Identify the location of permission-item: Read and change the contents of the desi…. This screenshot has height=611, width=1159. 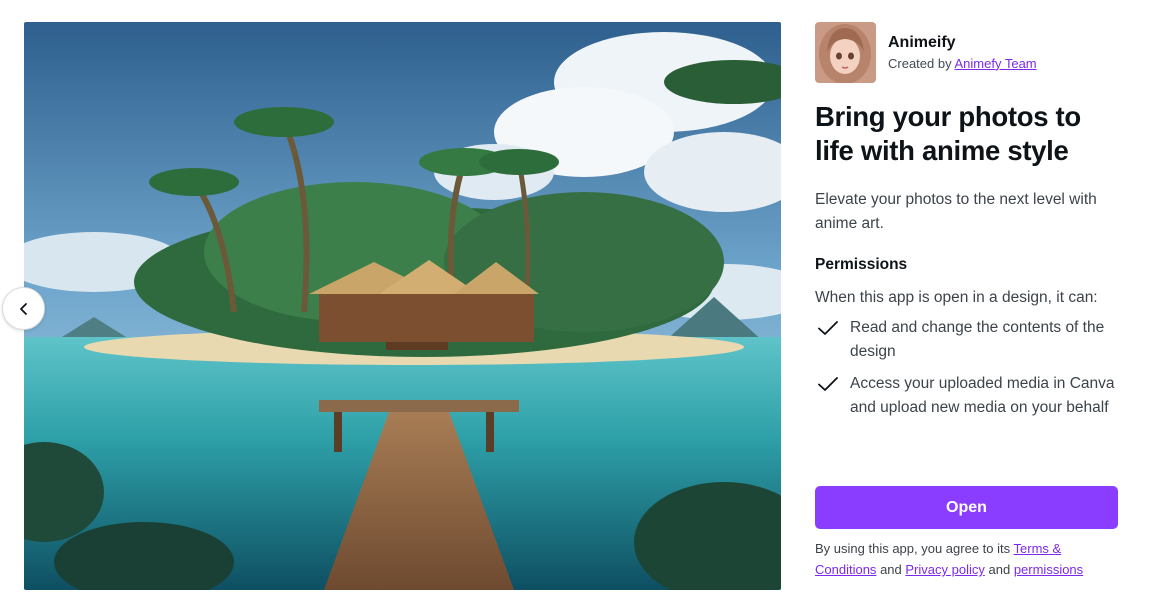
(970, 340).